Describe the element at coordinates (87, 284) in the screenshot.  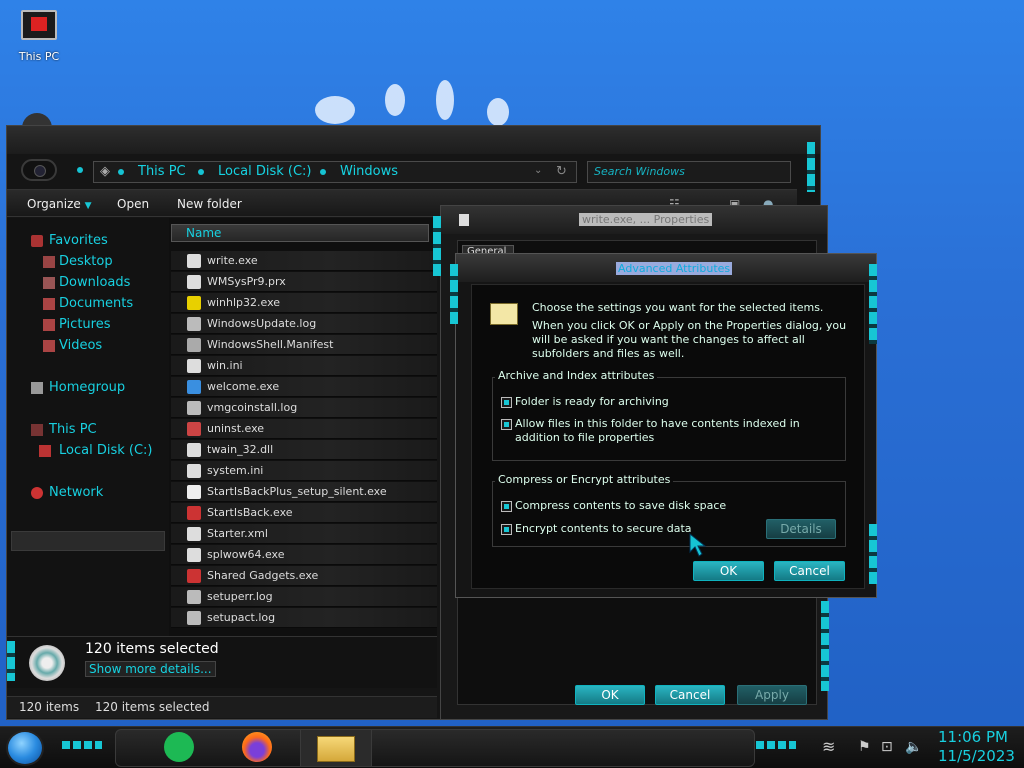
I see `nav-downloads: Downloads` at that location.